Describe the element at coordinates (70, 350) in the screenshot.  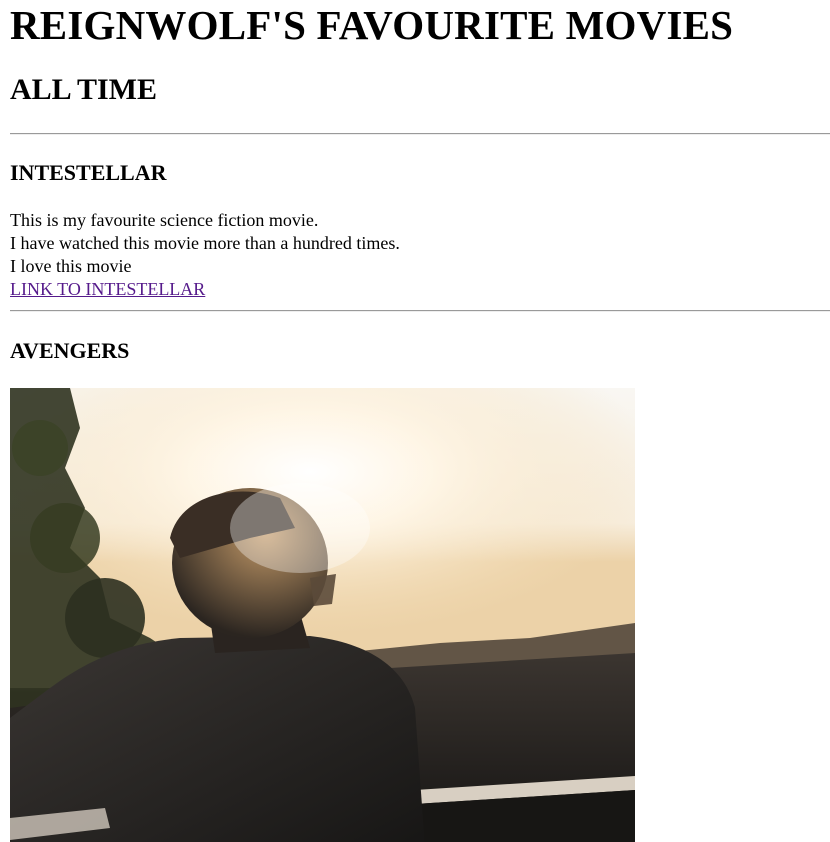
I see `movie-title: AVENGERS` at that location.